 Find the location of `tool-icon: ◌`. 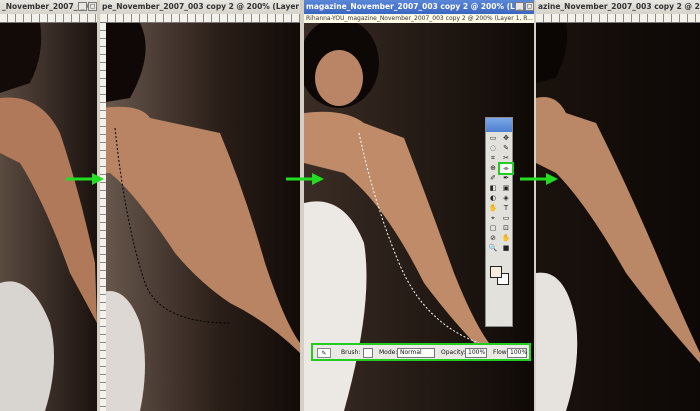

tool-icon: ◌ is located at coordinates (493, 148).